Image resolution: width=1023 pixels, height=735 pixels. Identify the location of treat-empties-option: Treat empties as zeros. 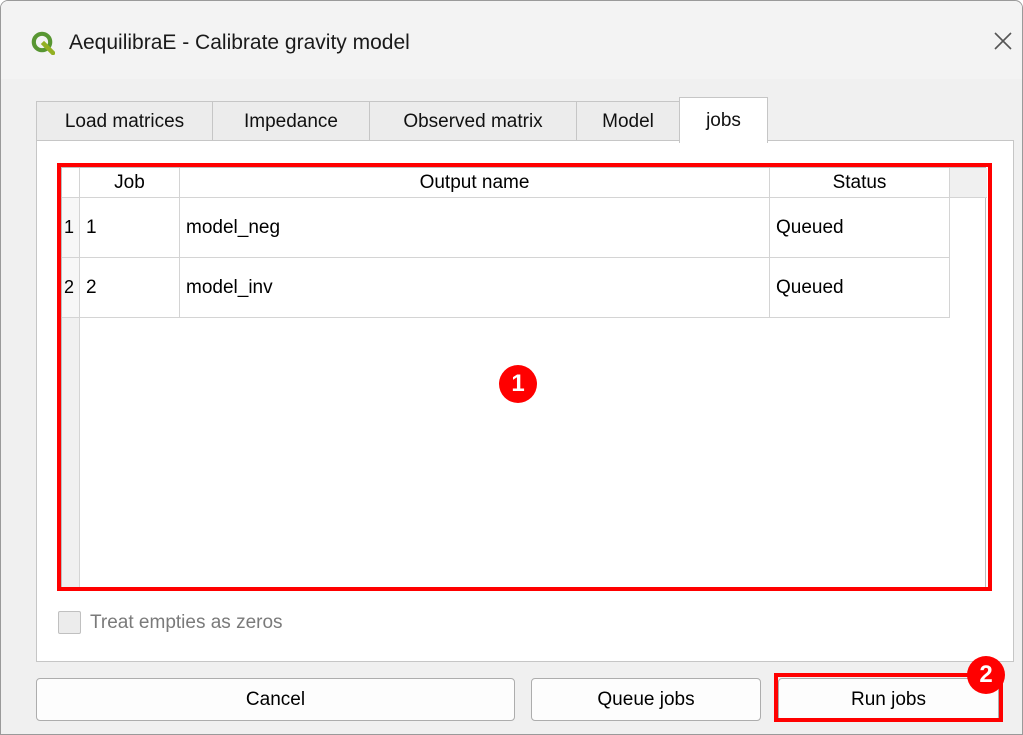
(170, 622).